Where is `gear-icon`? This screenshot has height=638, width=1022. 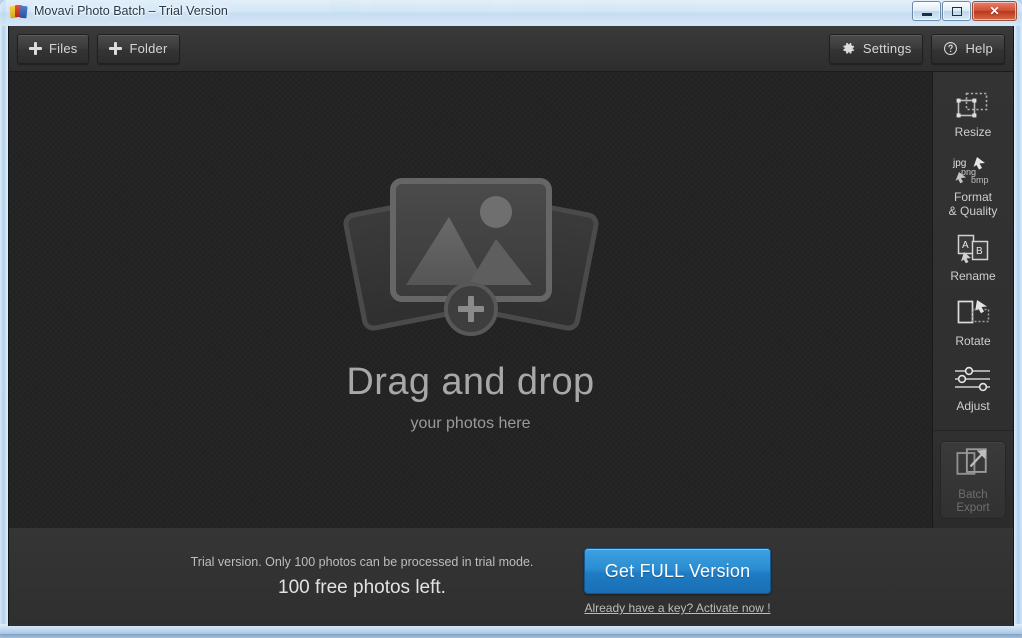 gear-icon is located at coordinates (848, 48).